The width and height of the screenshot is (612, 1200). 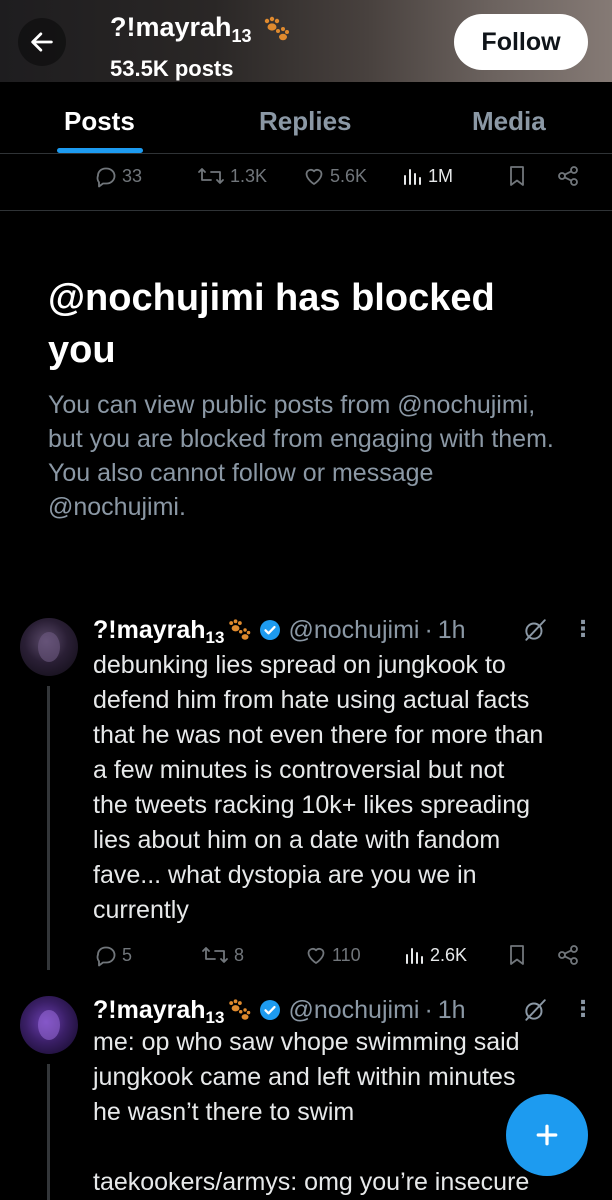 What do you see at coordinates (306, 1042) in the screenshot?
I see `tweet-text-line: me: op who saw vhope swimming said` at bounding box center [306, 1042].